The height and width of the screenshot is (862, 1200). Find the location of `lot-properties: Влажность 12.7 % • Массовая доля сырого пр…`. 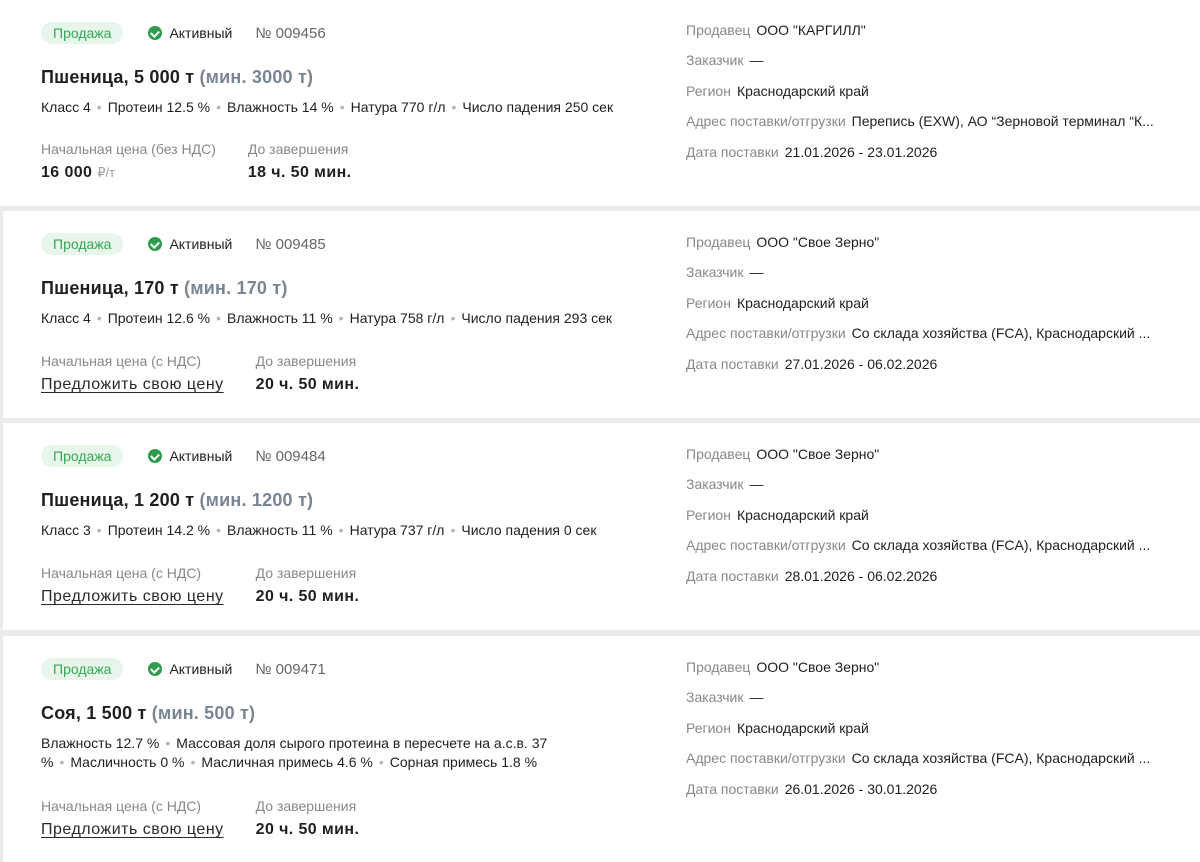

lot-properties: Влажность 12.7 % • Массовая доля сырого пр… is located at coordinates (301, 753).